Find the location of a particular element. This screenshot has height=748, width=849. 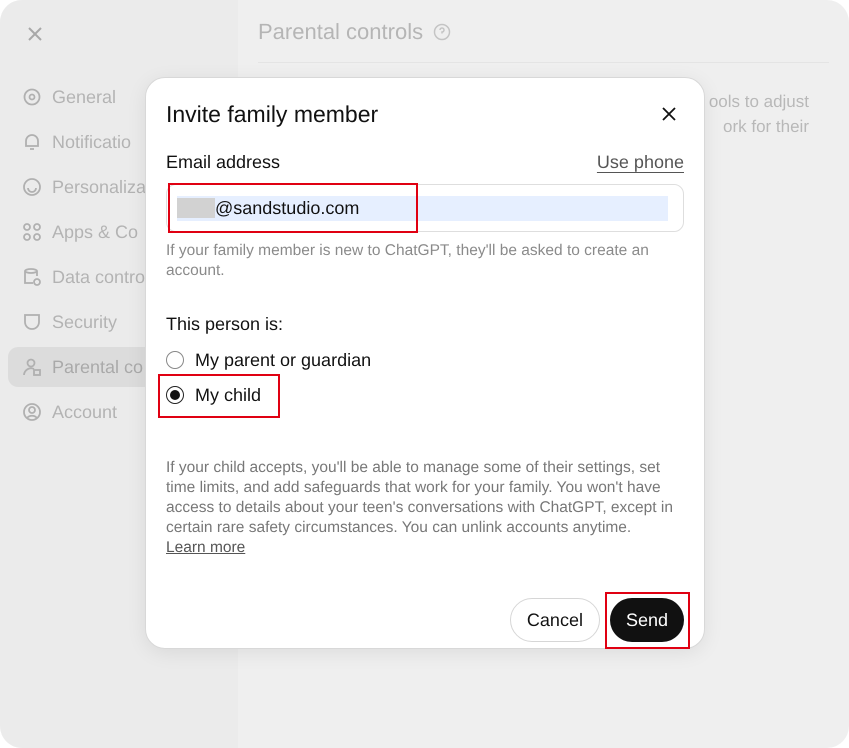

use-phone-link: Use phone is located at coordinates (640, 162).